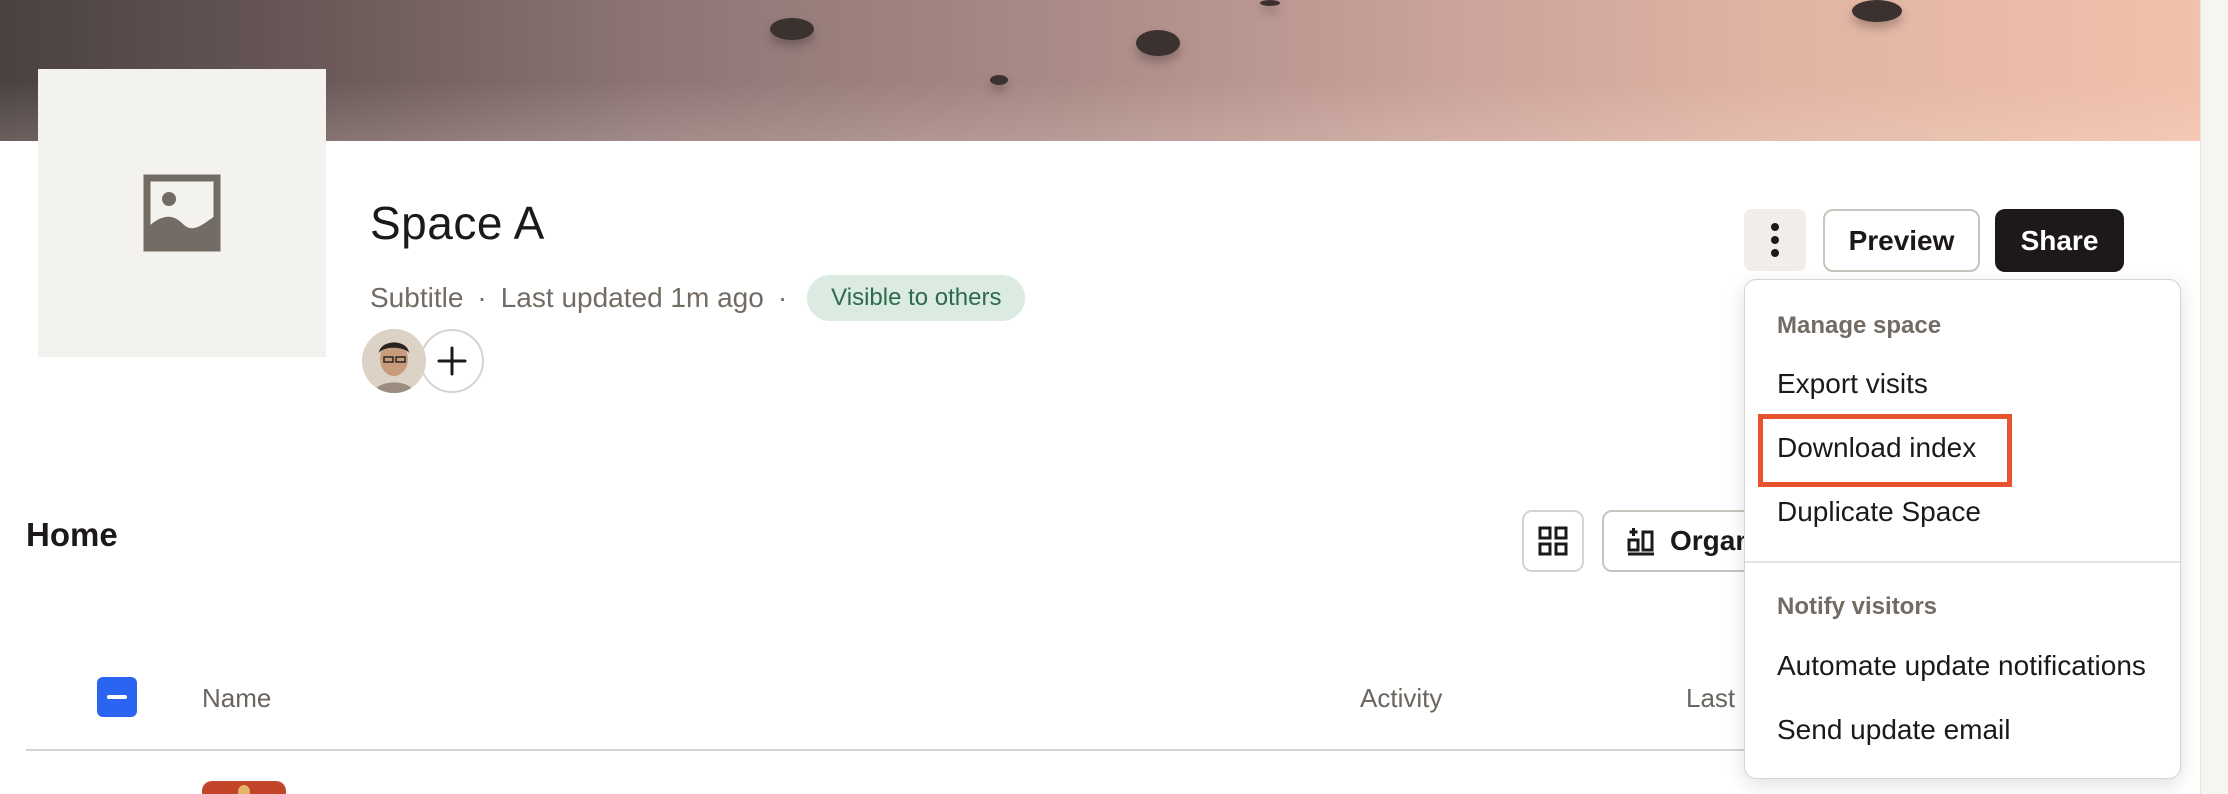 The image size is (2228, 794). I want to click on column-header-name: Name, so click(236, 698).